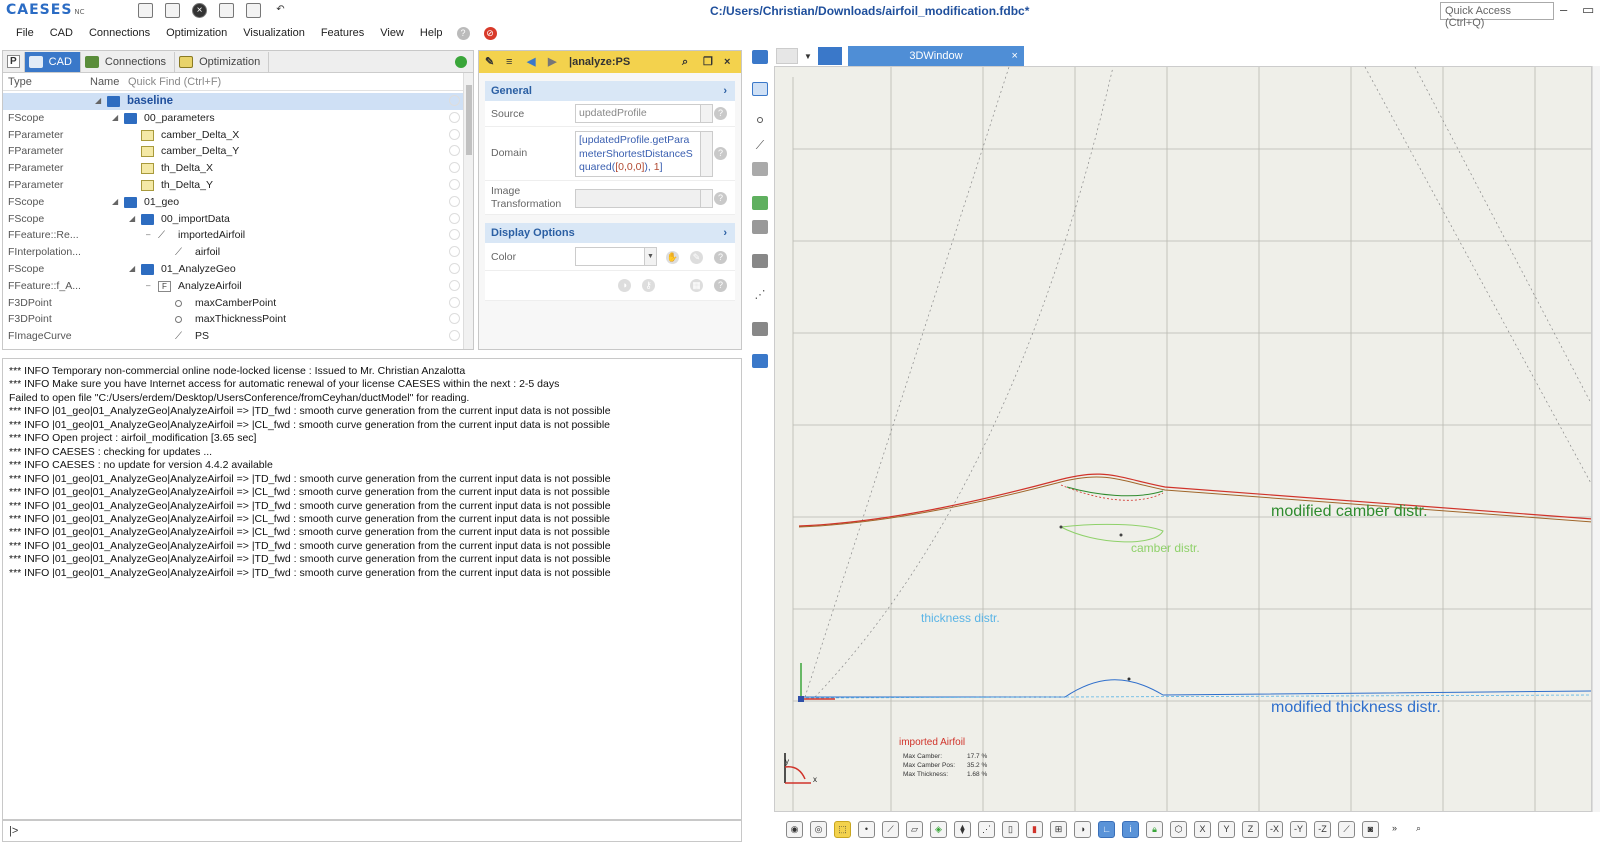 This screenshot has height=847, width=1600. What do you see at coordinates (890, 829) in the screenshot?
I see `show-curves-icon: ⟋` at bounding box center [890, 829].